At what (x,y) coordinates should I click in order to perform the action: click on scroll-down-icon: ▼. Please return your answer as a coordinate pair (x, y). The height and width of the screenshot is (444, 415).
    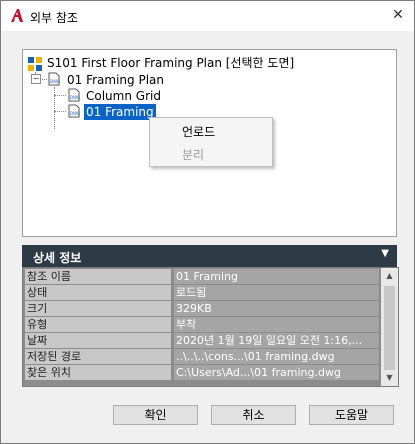
    Looking at the image, I should click on (389, 378).